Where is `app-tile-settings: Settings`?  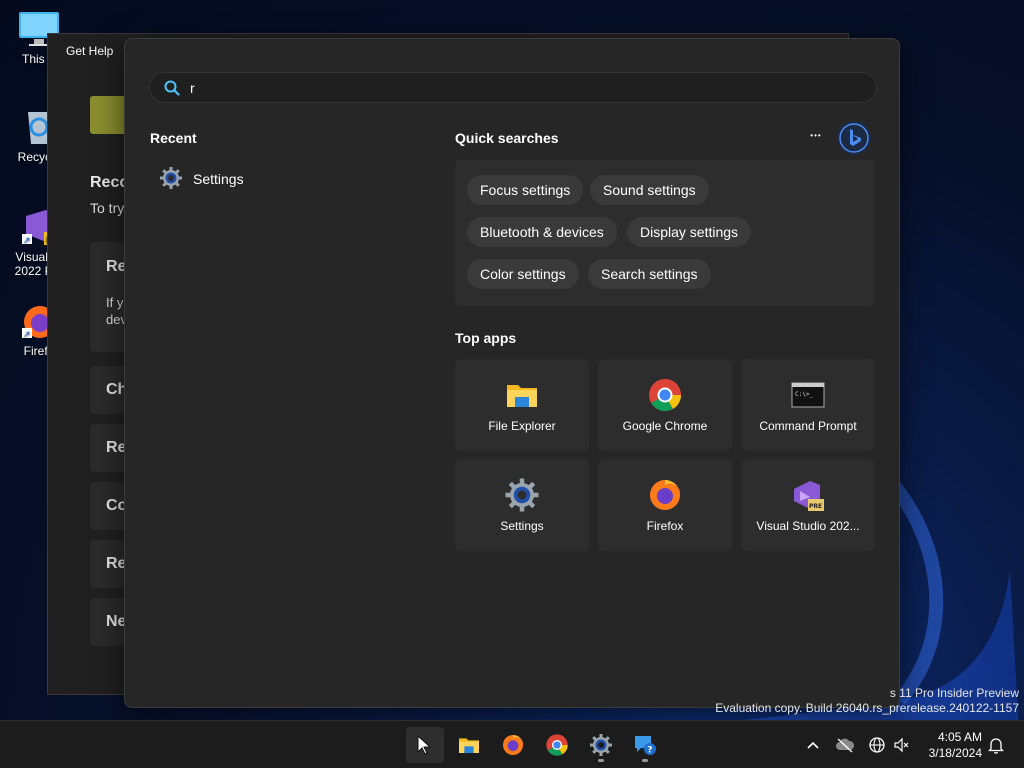 app-tile-settings: Settings is located at coordinates (522, 505).